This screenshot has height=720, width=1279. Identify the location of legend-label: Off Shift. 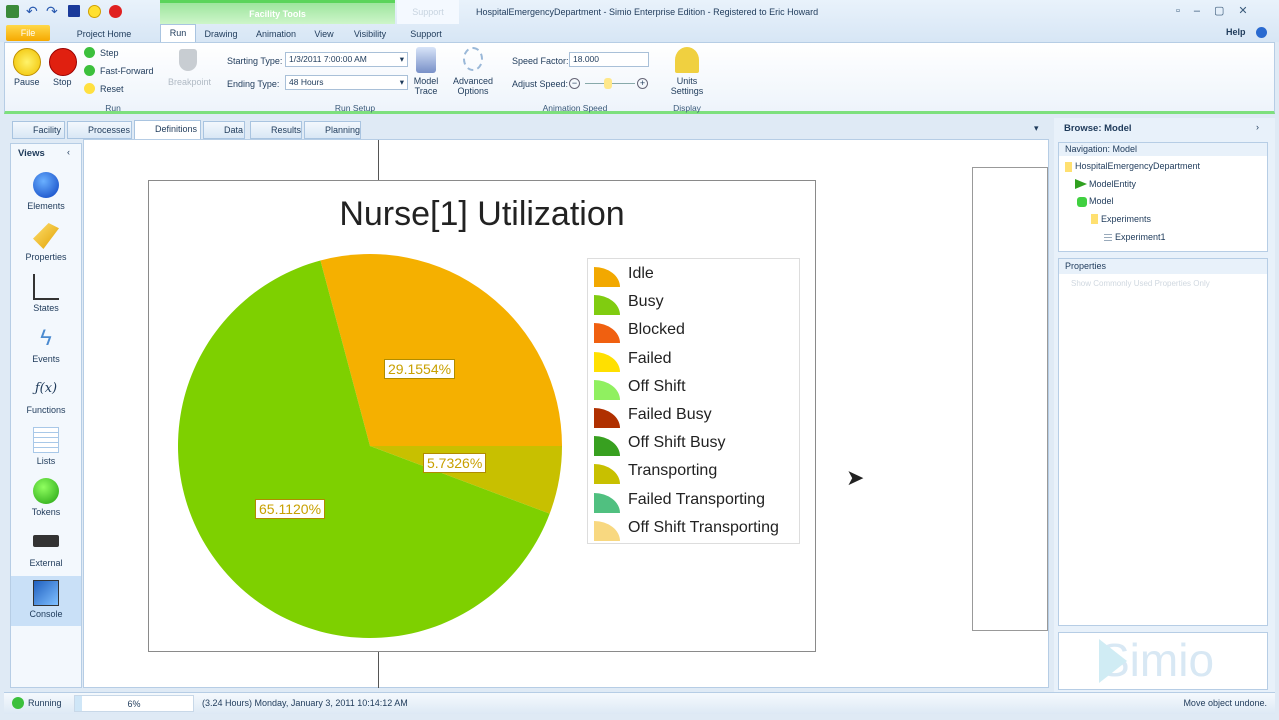
(657, 386).